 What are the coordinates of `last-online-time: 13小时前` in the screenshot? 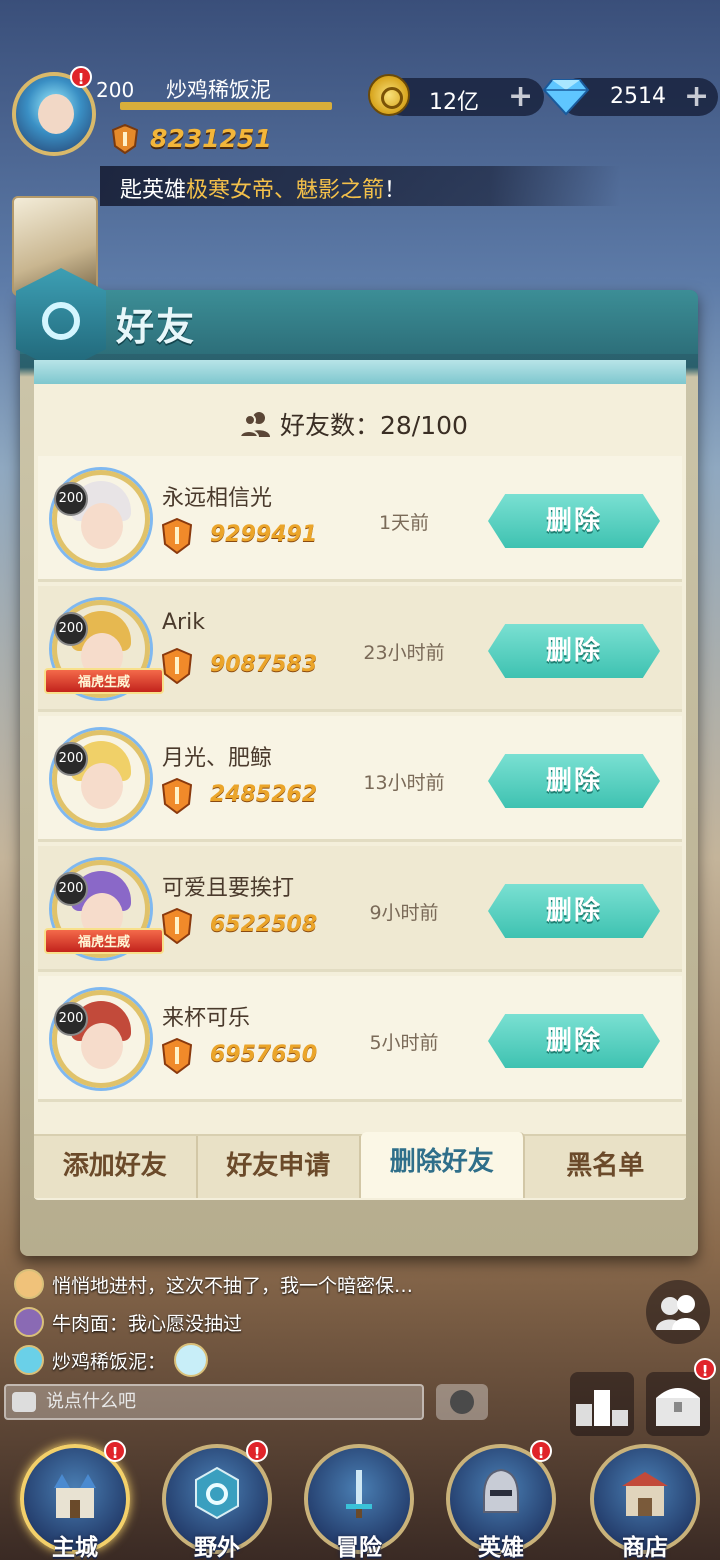 It's located at (404, 783).